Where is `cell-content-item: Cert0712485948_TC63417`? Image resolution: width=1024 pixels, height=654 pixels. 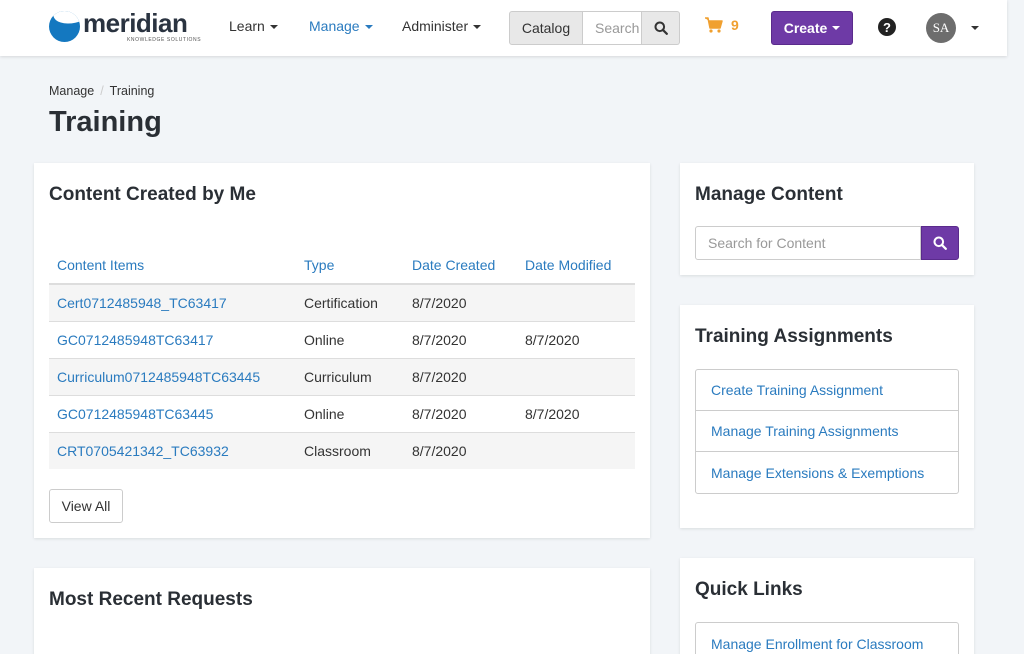 cell-content-item: Cert0712485948_TC63417 is located at coordinates (172, 303).